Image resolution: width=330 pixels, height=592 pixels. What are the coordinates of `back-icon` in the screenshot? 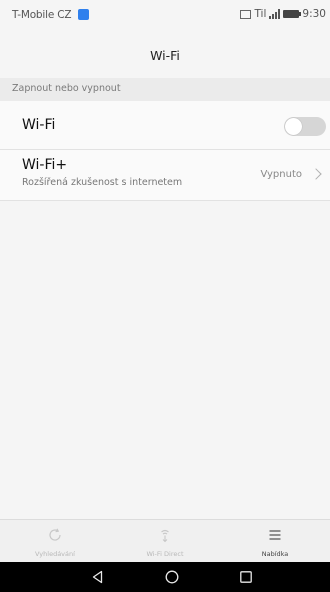 It's located at (98, 577).